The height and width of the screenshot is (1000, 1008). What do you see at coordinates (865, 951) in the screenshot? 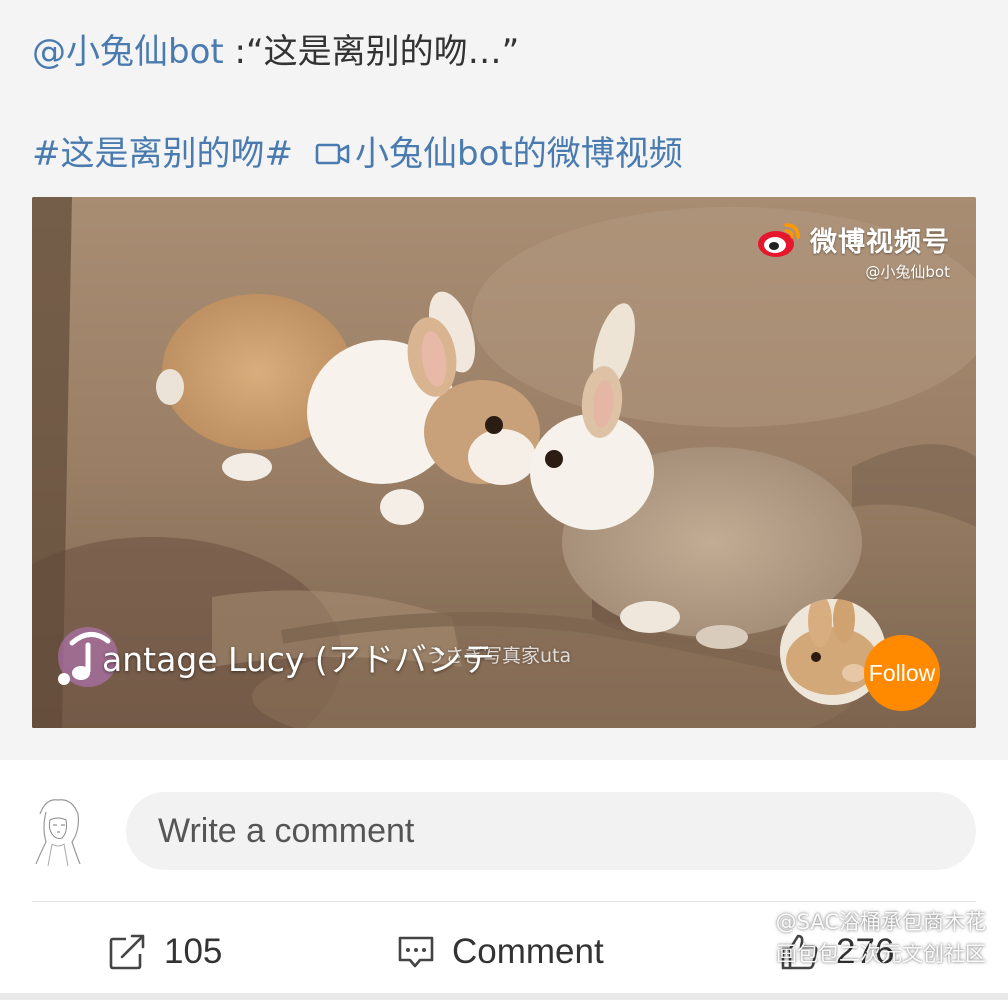
I see `like-count: 276` at bounding box center [865, 951].